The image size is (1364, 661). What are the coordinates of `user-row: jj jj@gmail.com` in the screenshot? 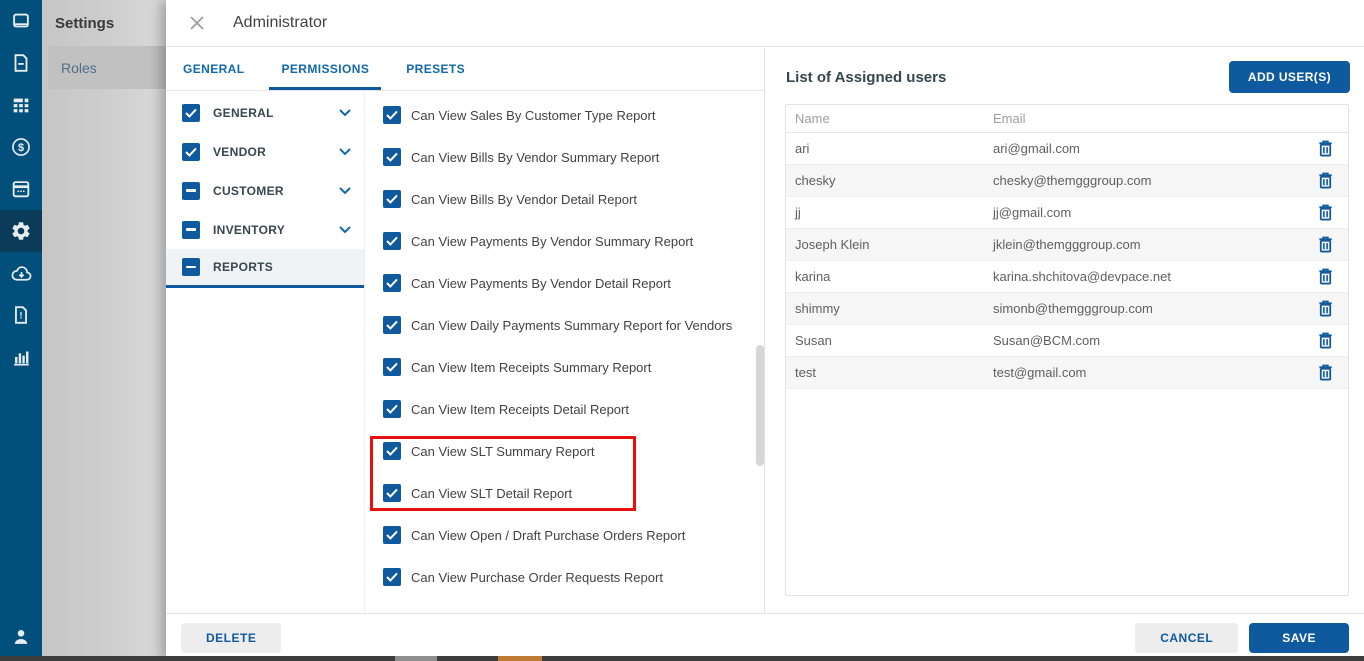 It's located at (1067, 213).